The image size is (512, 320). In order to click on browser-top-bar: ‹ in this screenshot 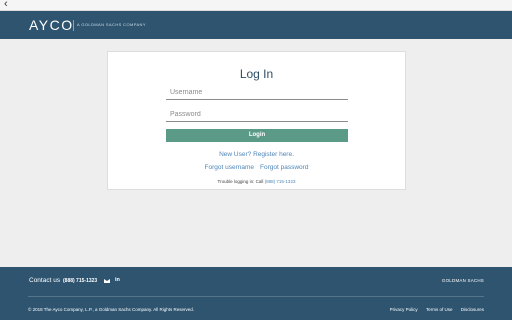, I will do `click(256, 5)`.